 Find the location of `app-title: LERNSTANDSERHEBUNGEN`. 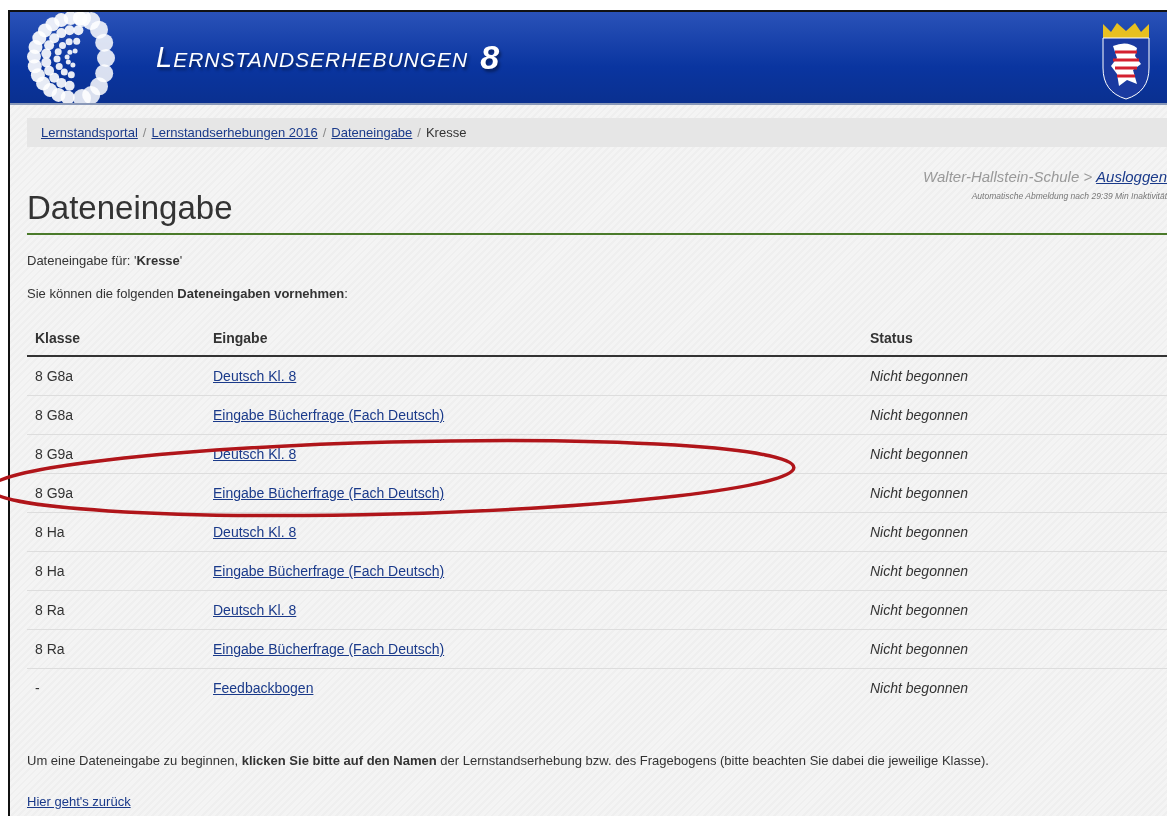

app-title: LERNSTANDSERHEBUNGEN is located at coordinates (312, 57).